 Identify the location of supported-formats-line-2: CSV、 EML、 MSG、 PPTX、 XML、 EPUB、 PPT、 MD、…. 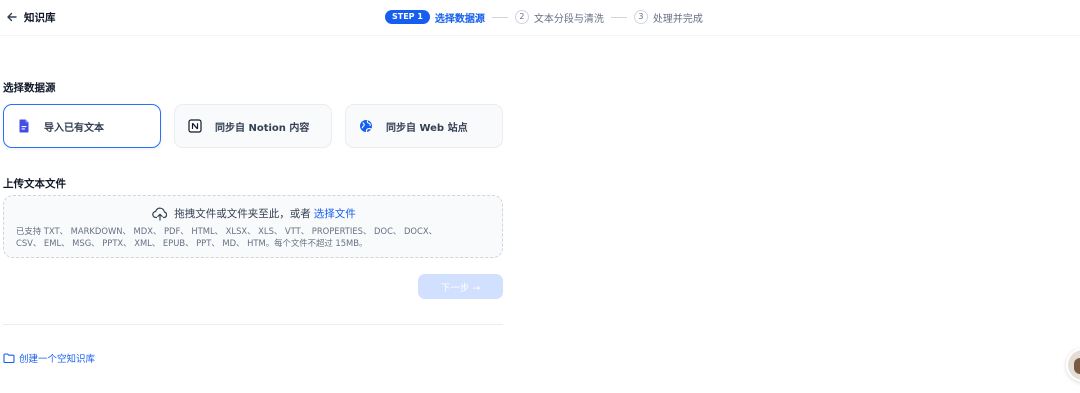
(192, 243).